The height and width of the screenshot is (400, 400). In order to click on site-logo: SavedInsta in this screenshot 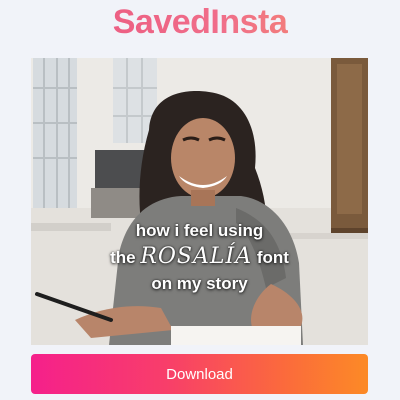, I will do `click(200, 22)`.